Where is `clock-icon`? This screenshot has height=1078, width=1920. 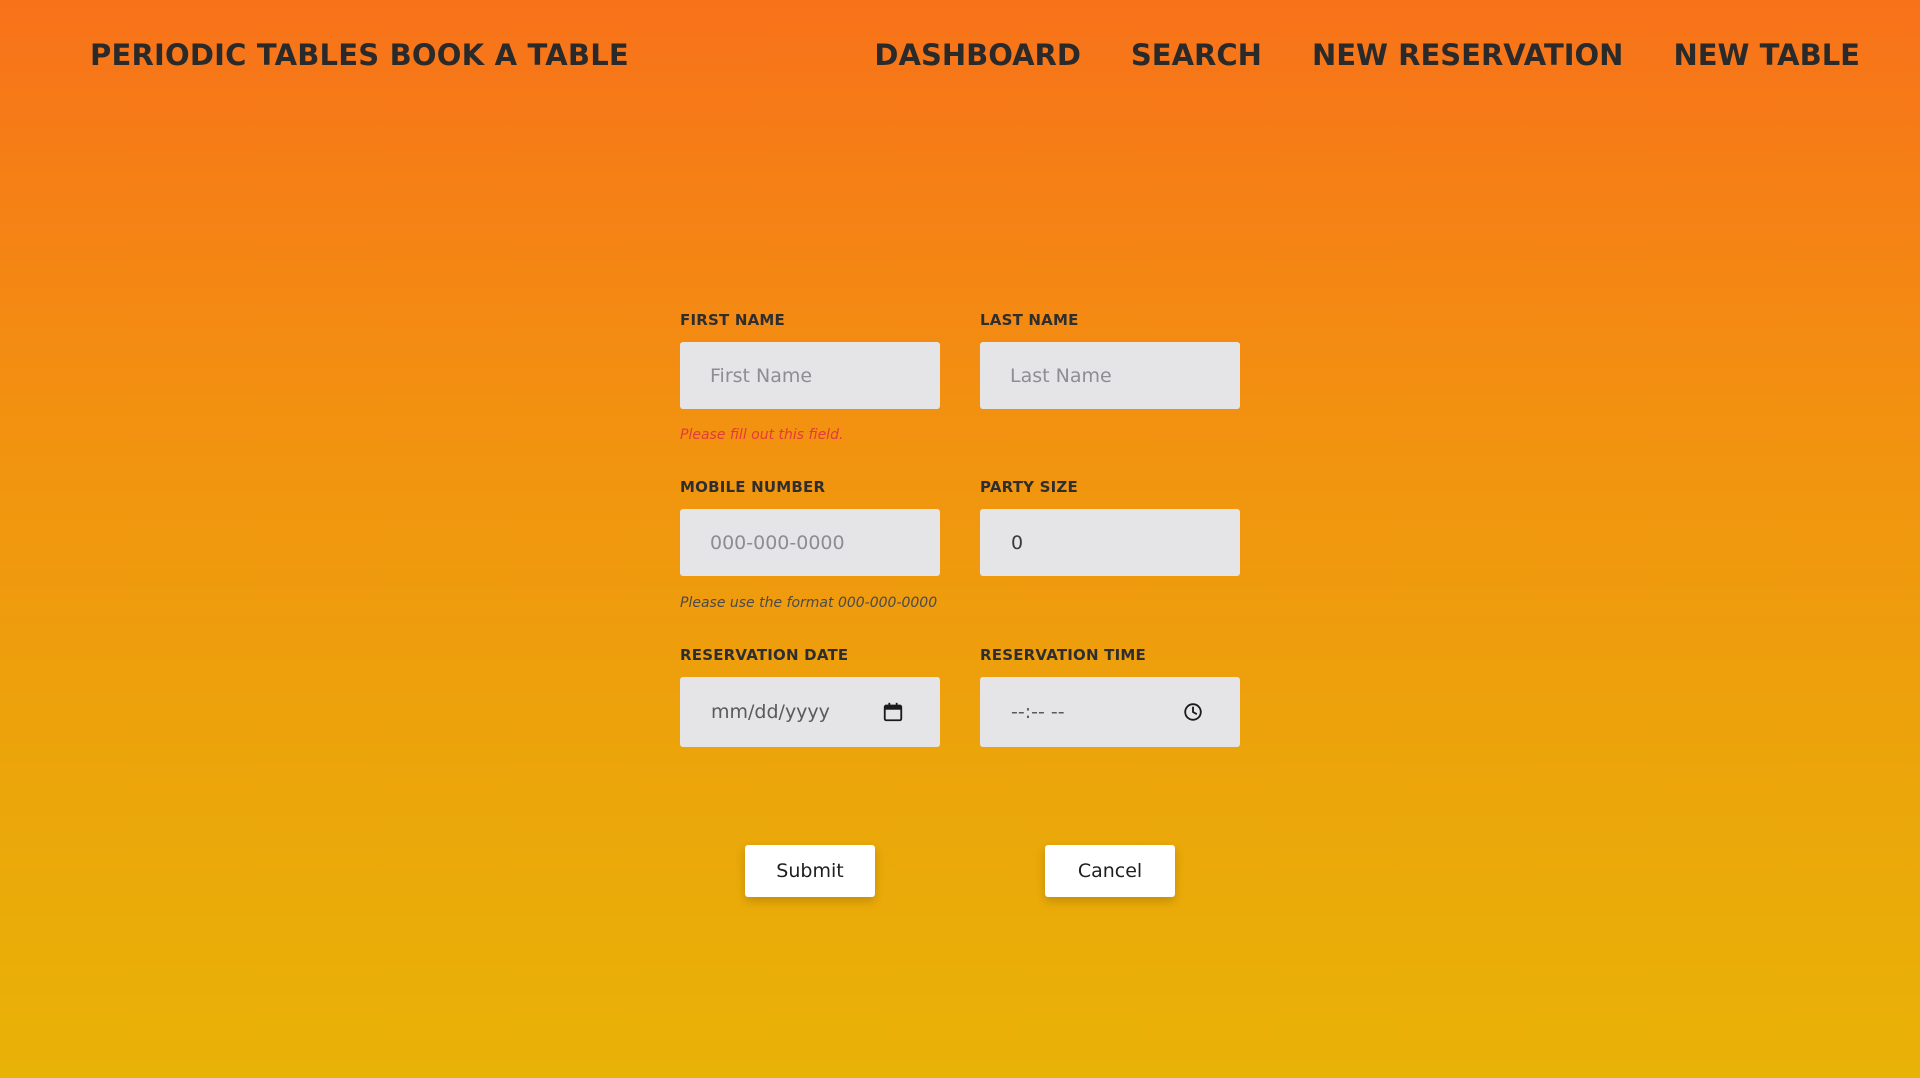
clock-icon is located at coordinates (1193, 712).